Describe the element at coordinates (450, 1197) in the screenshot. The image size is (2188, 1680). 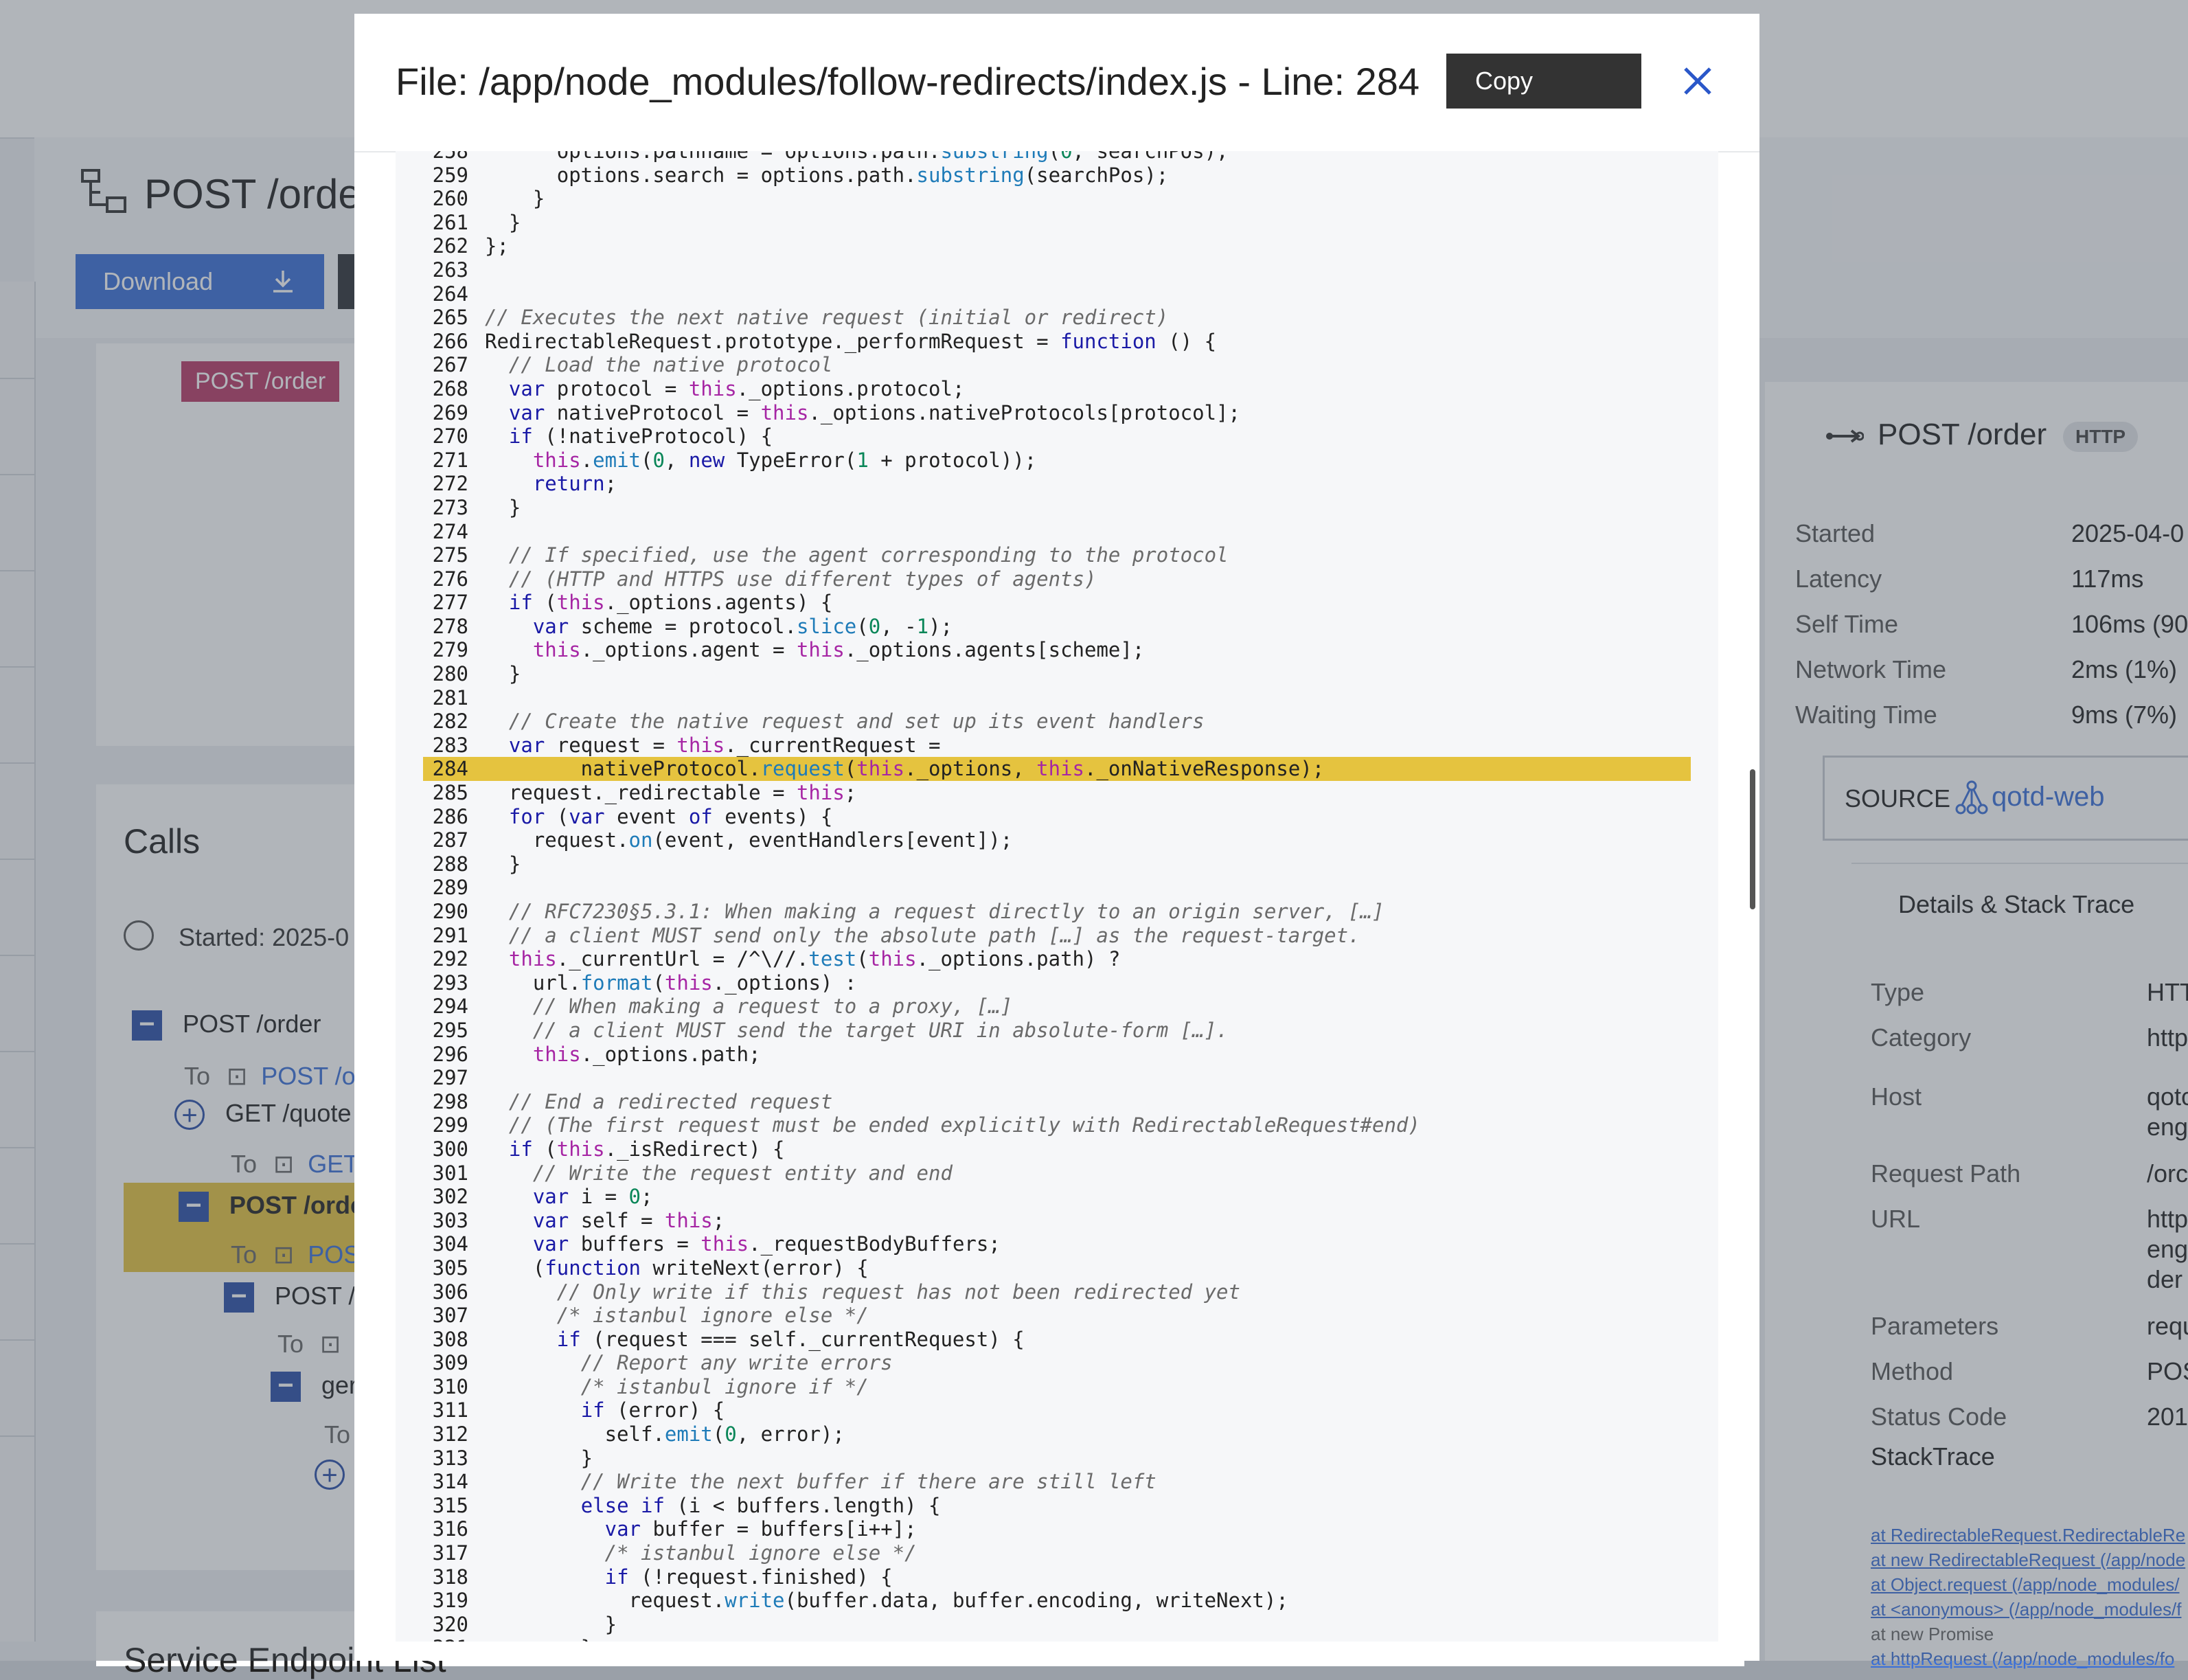
I see `line-number: 302` at that location.